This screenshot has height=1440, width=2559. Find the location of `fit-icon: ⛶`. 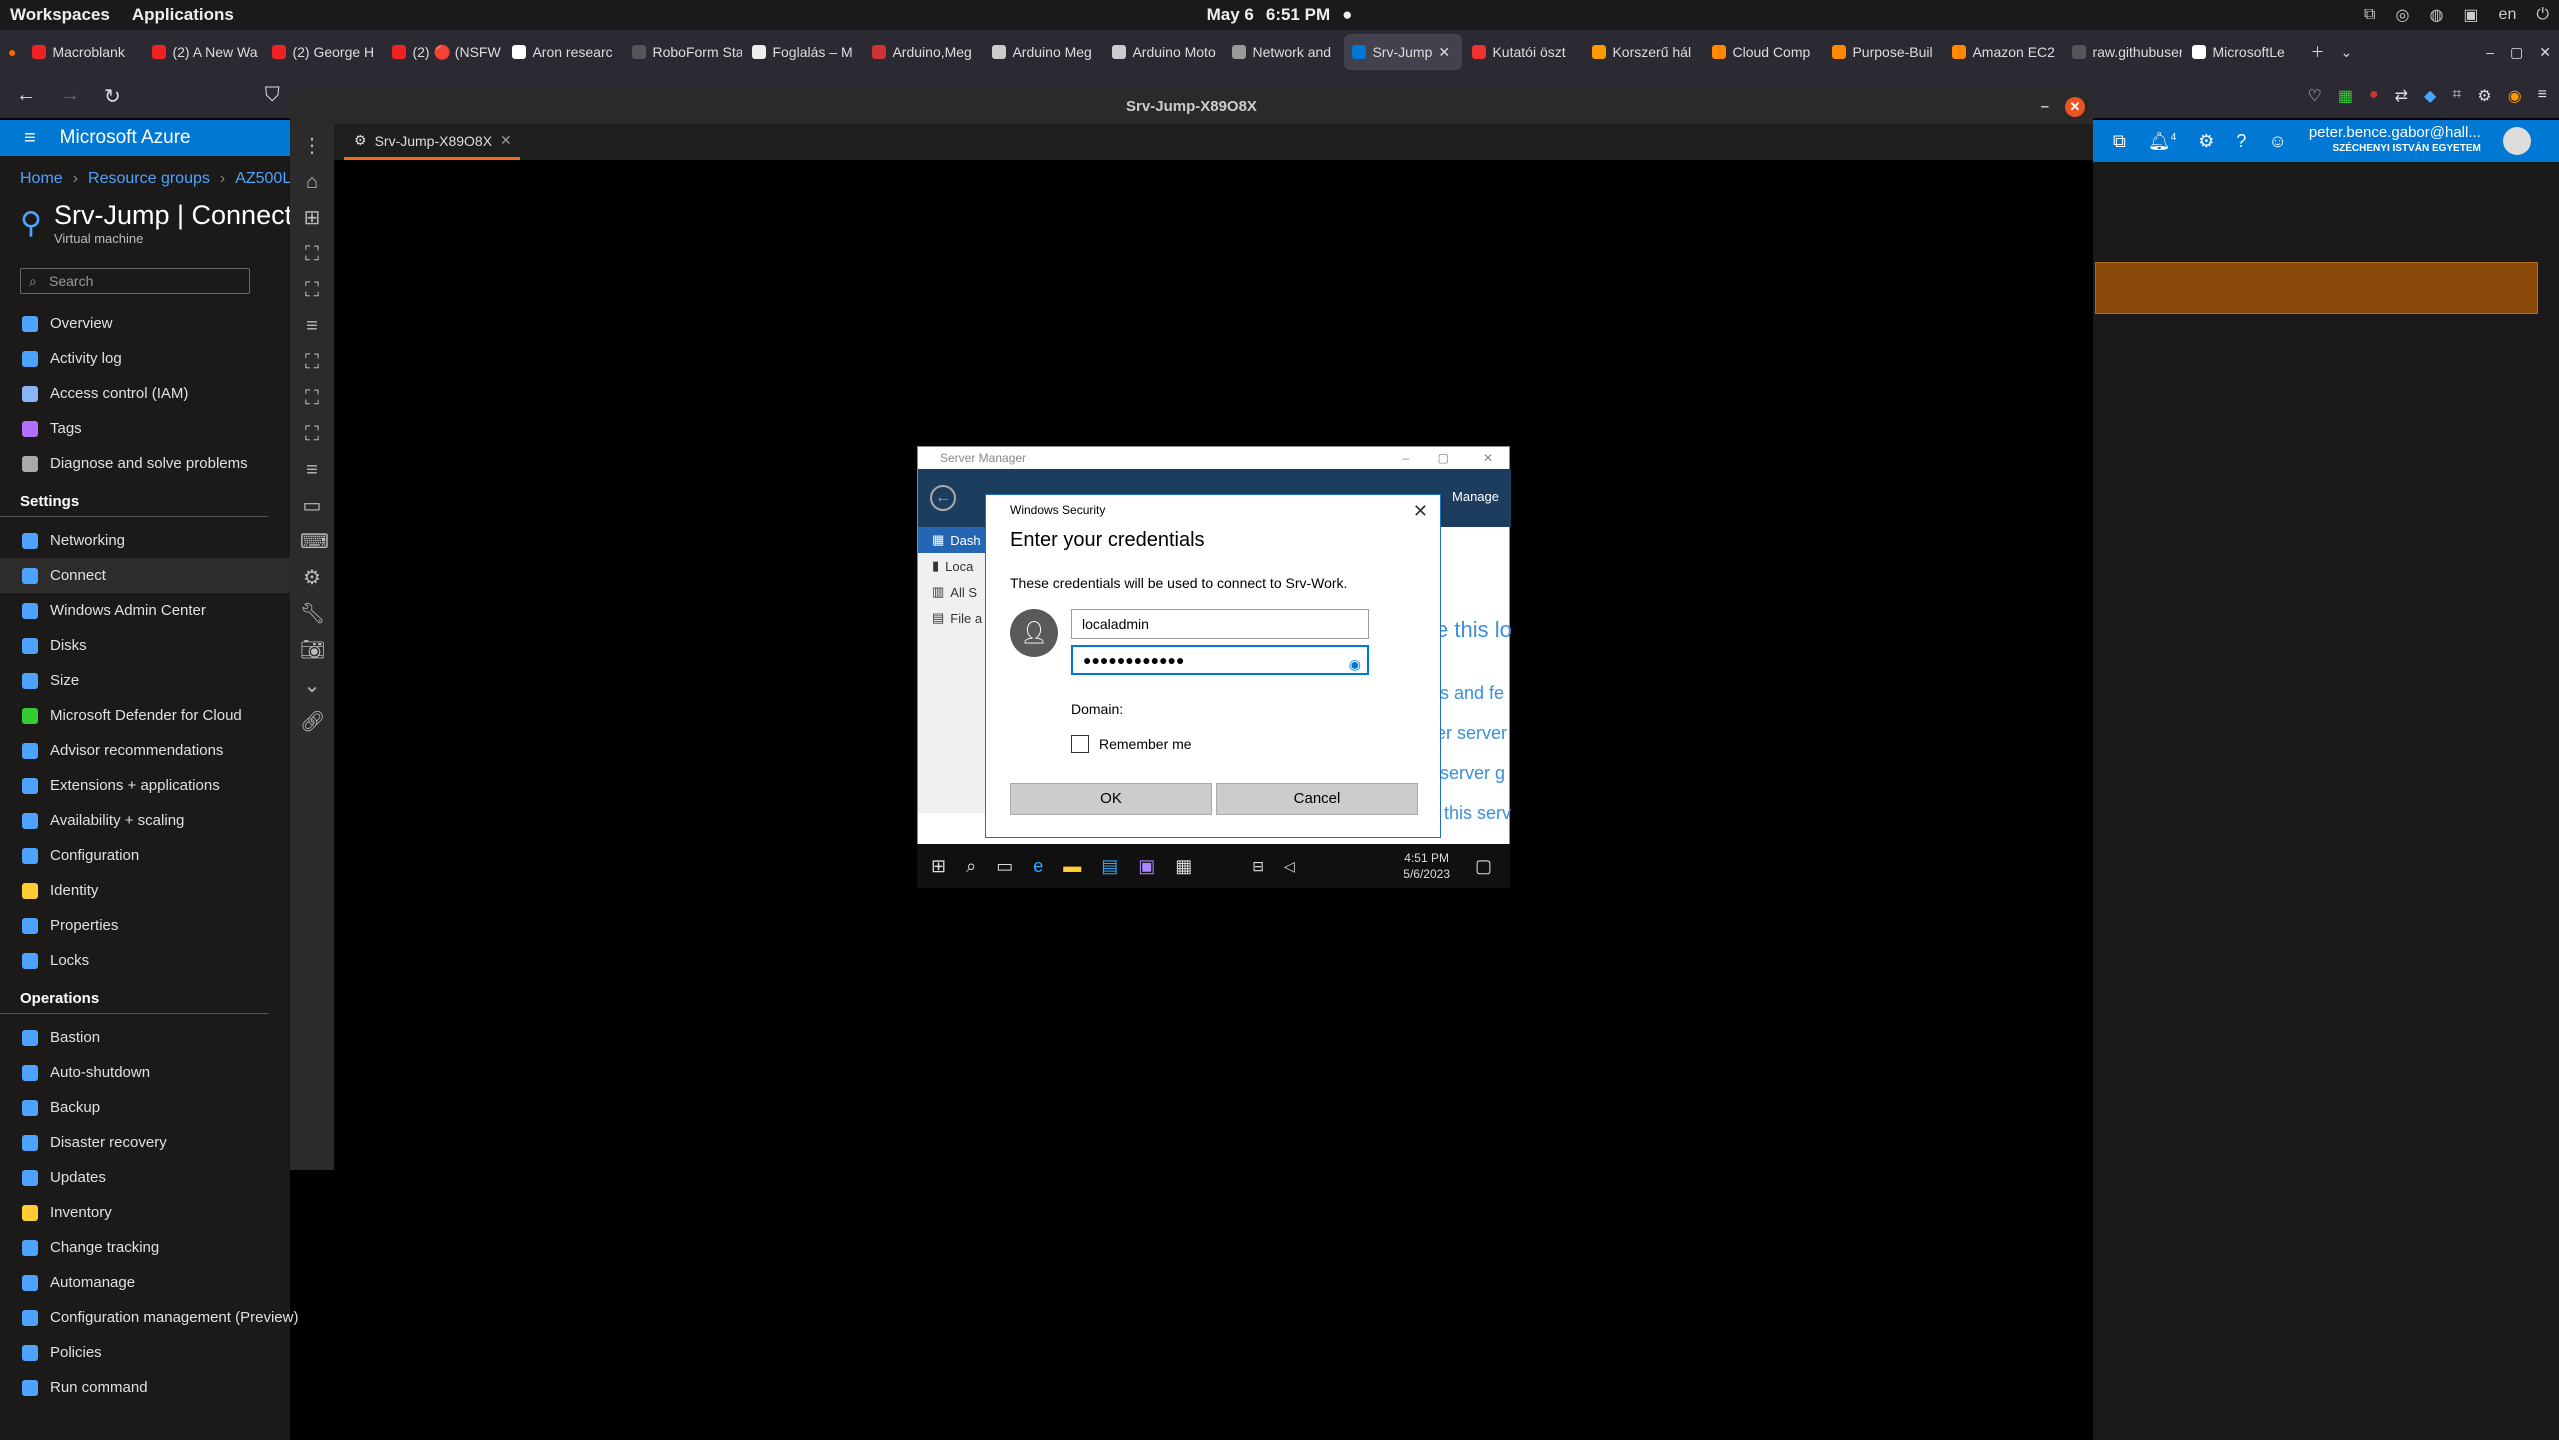

fit-icon: ⛶ is located at coordinates (312, 290).